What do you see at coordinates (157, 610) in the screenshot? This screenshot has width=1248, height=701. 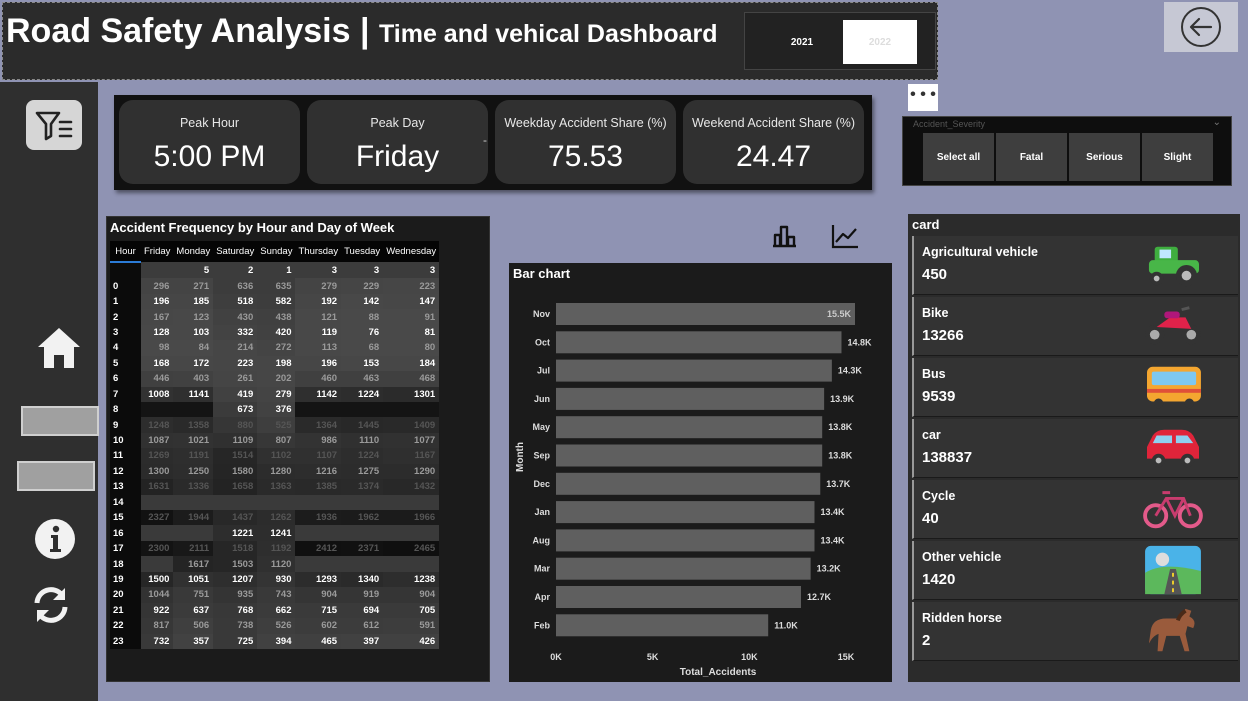 I see `heatmap-cell: 922` at bounding box center [157, 610].